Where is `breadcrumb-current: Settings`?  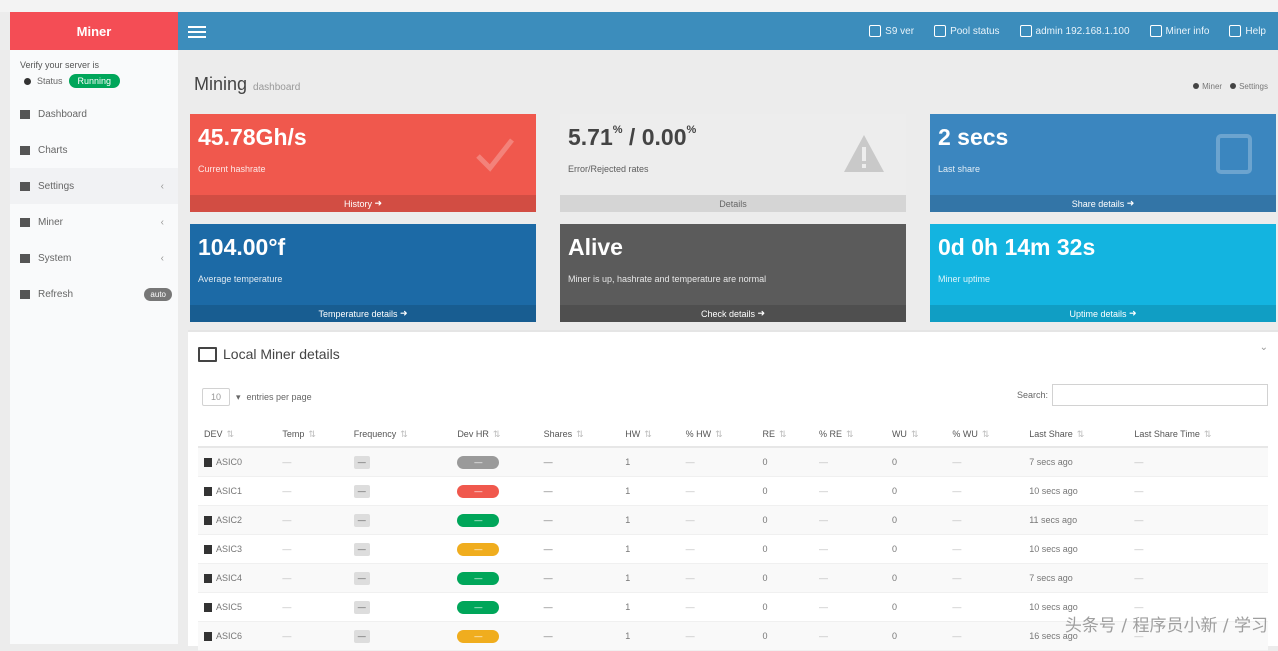 breadcrumb-current: Settings is located at coordinates (1249, 86).